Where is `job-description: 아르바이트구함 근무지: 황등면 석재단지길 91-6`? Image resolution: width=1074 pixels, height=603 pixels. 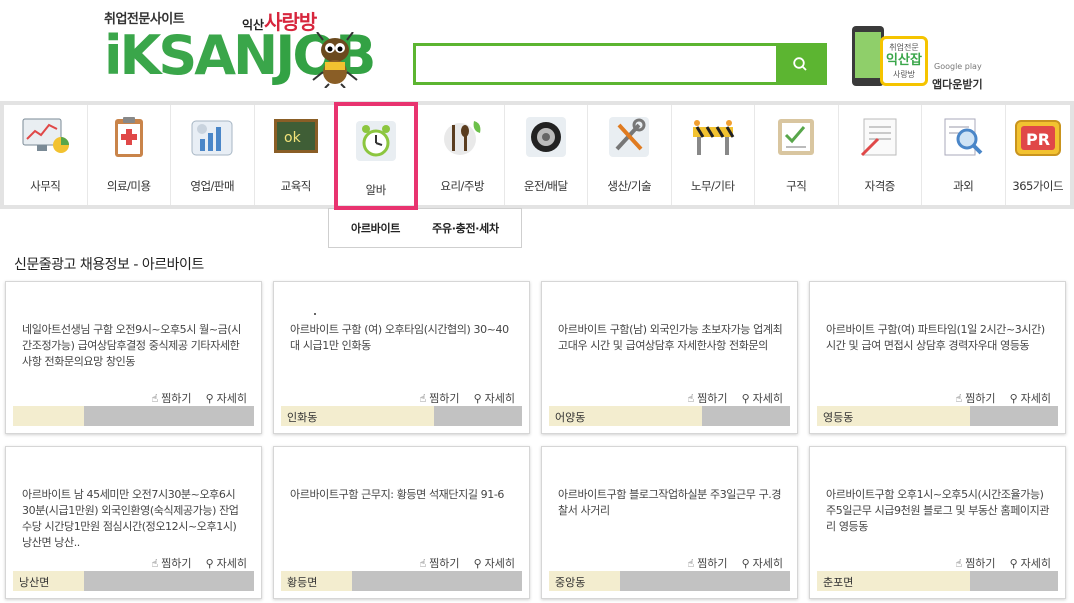 job-description: 아르바이트구함 근무지: 황등면 석재단지길 91-6 is located at coordinates (397, 494).